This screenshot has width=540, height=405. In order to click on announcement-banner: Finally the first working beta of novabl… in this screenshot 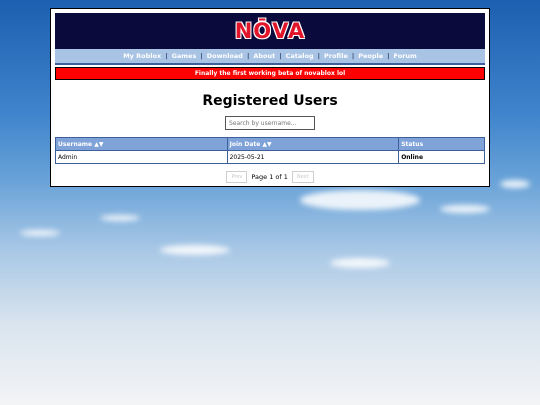, I will do `click(270, 73)`.